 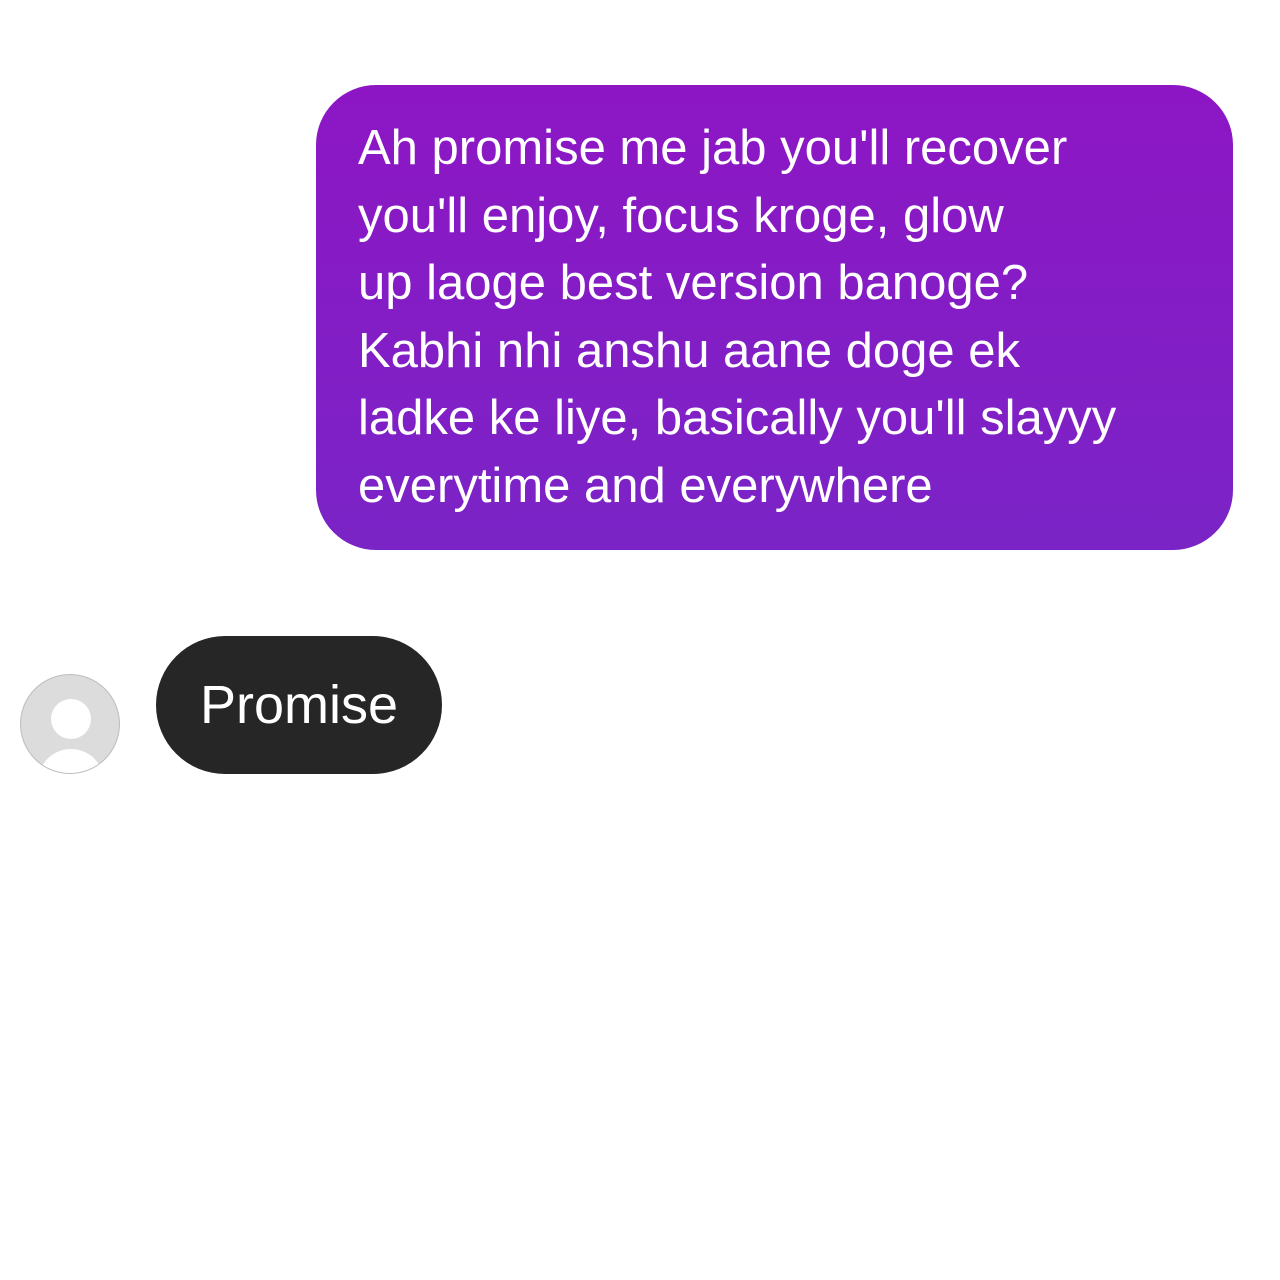 I want to click on received-message-text: Promise, so click(x=299, y=705).